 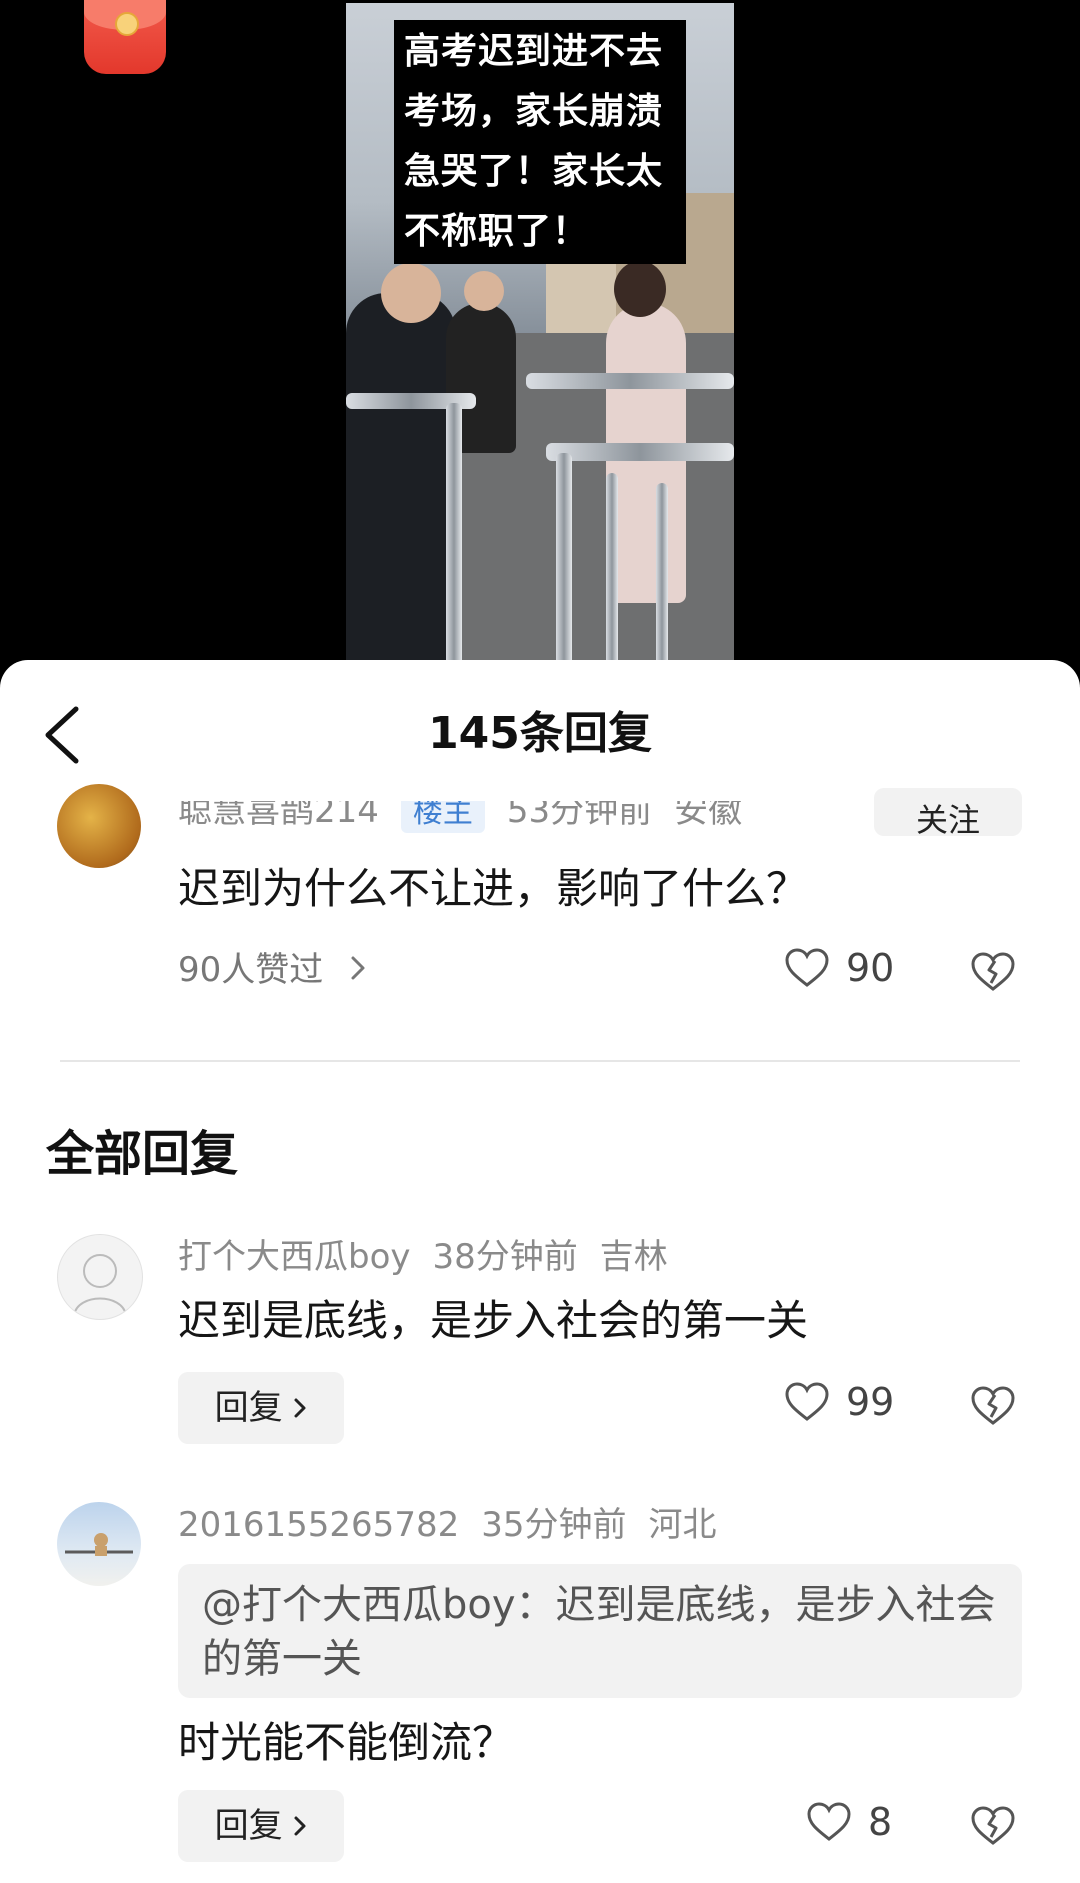 I want to click on like-button: 99, so click(x=839, y=1402).